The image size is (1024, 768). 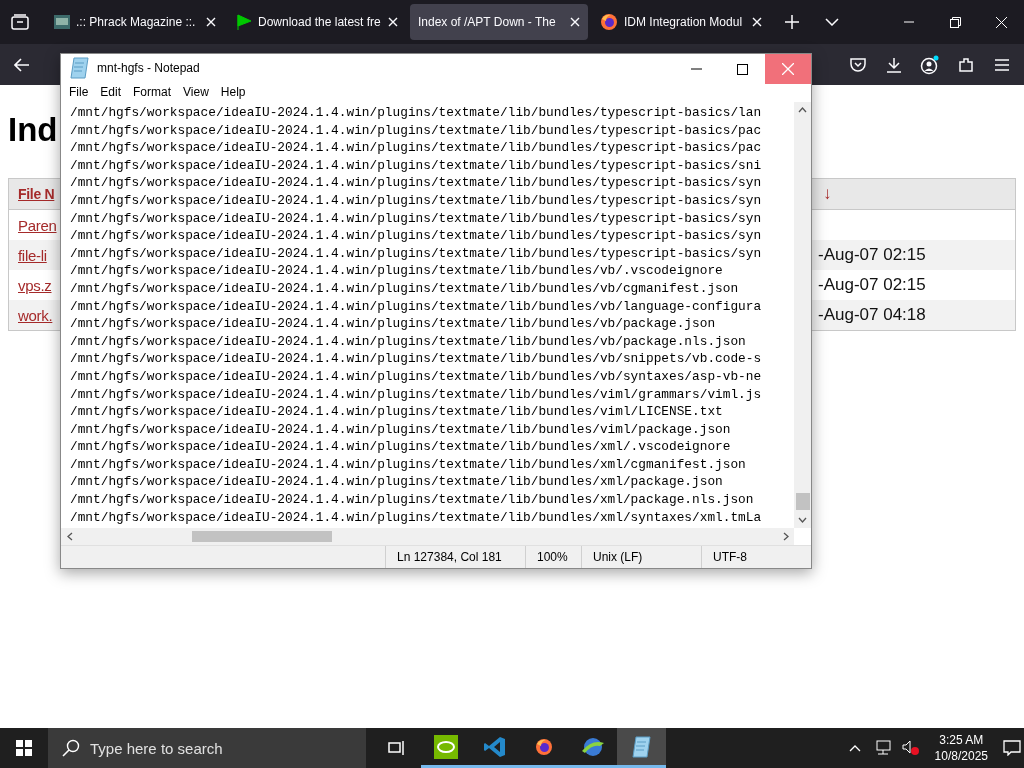 What do you see at coordinates (35, 194) in the screenshot?
I see `column-header: File N` at bounding box center [35, 194].